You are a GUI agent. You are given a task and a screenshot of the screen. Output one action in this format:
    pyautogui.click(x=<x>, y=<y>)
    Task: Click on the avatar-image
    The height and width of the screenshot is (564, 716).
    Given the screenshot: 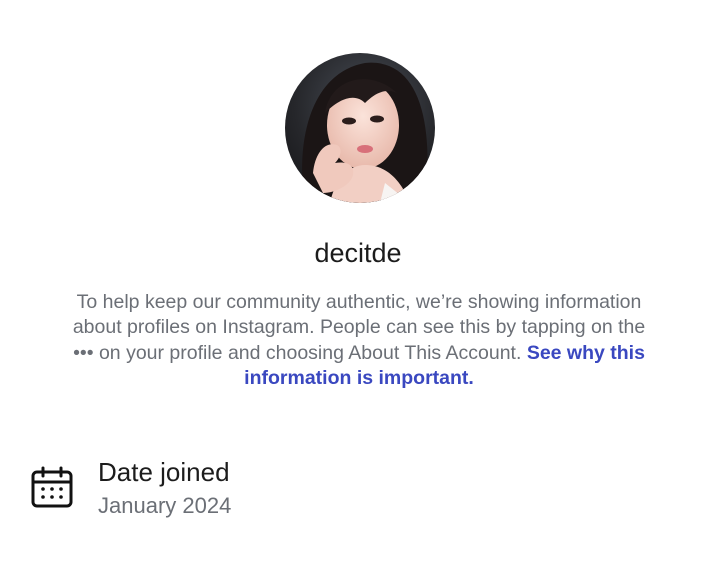 What is the action you would take?
    pyautogui.click(x=360, y=128)
    